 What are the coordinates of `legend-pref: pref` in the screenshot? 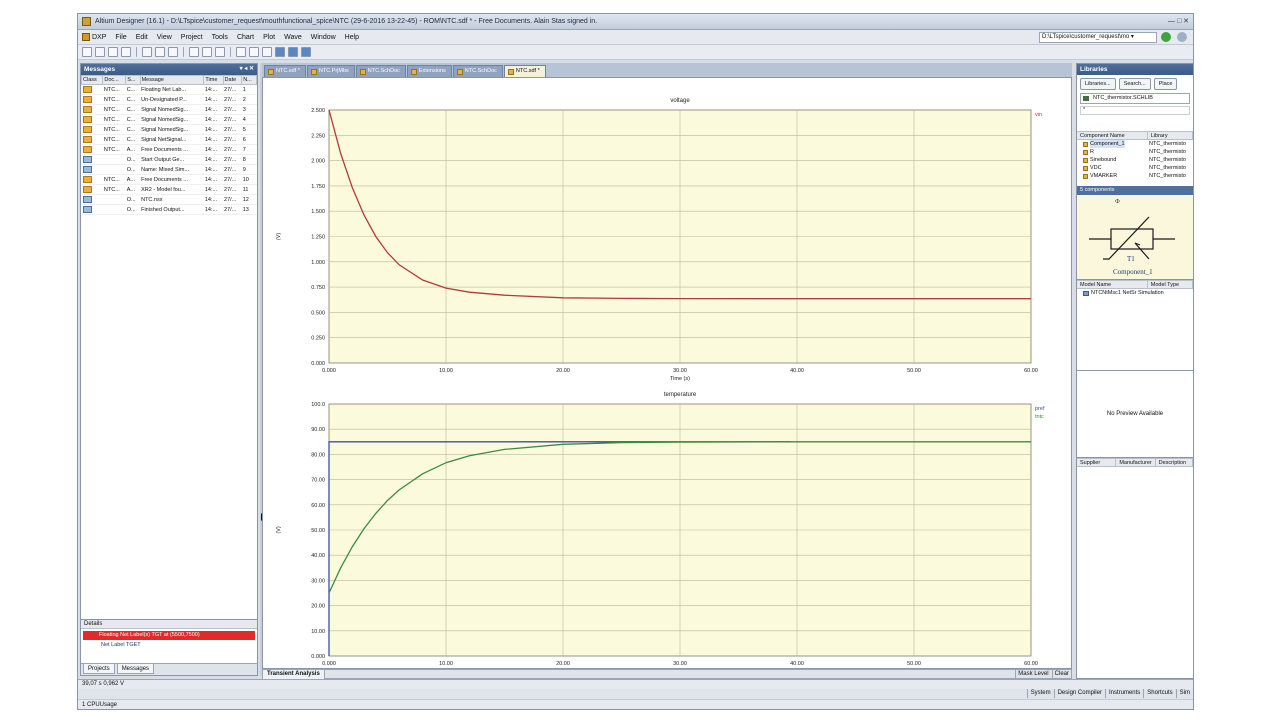 It's located at (1040, 409).